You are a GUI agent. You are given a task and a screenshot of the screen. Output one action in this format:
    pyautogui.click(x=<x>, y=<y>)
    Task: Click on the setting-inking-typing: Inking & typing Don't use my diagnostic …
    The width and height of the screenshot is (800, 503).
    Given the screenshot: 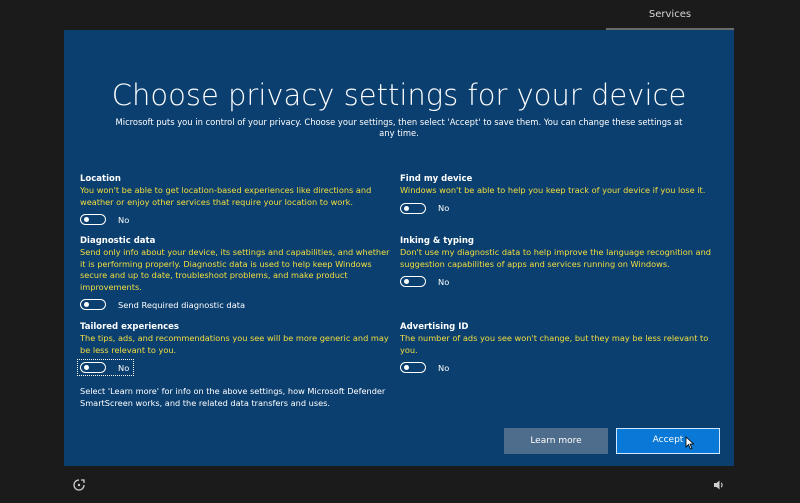 What is the action you would take?
    pyautogui.click(x=559, y=261)
    